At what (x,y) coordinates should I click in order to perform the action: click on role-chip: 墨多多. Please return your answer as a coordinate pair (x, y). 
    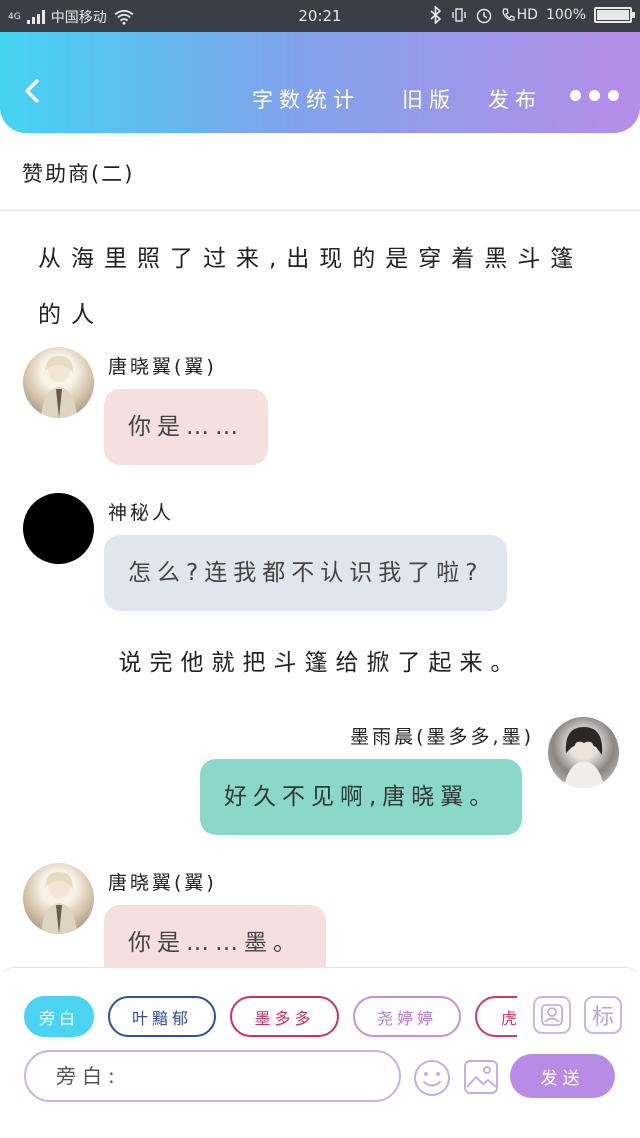
    Looking at the image, I should click on (284, 1016).